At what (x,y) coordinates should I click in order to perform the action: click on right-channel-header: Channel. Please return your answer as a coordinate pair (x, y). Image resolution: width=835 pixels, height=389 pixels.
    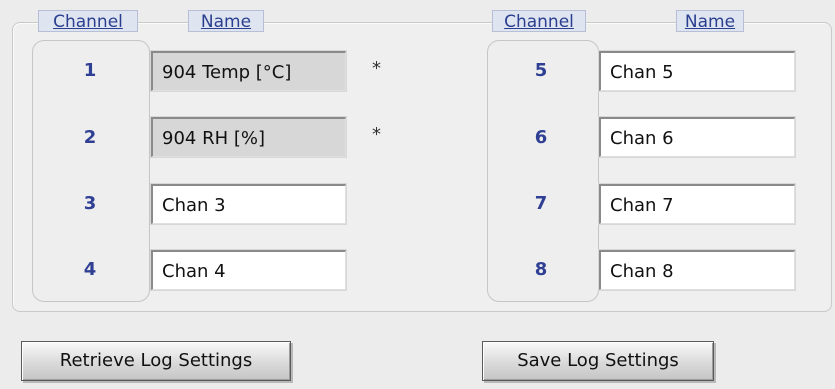
    Looking at the image, I should click on (539, 21).